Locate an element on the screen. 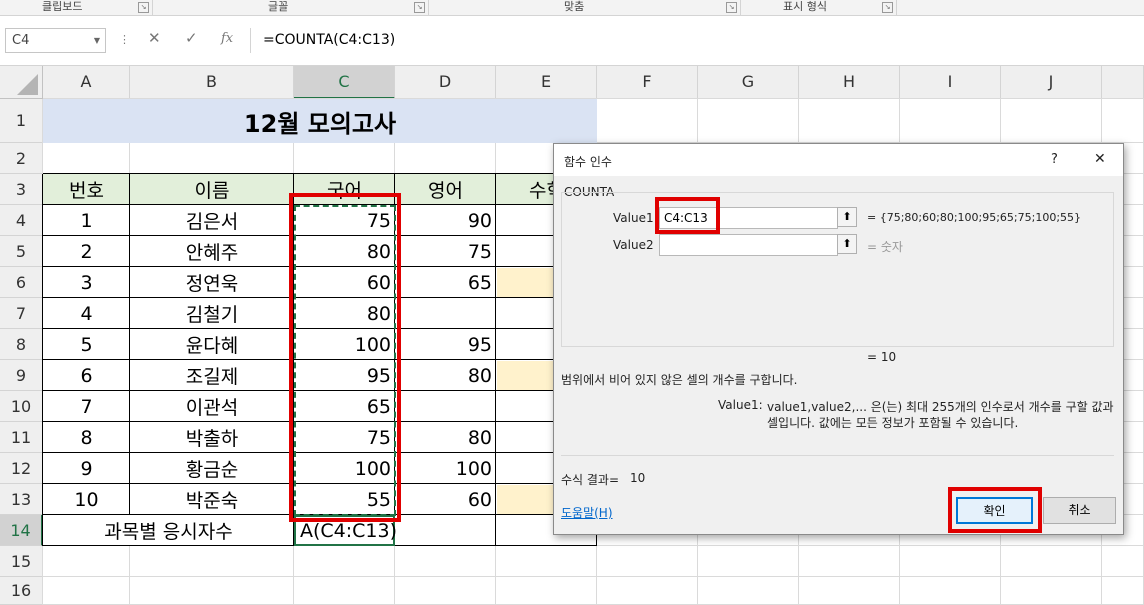  cell-english: 65 is located at coordinates (445, 282).